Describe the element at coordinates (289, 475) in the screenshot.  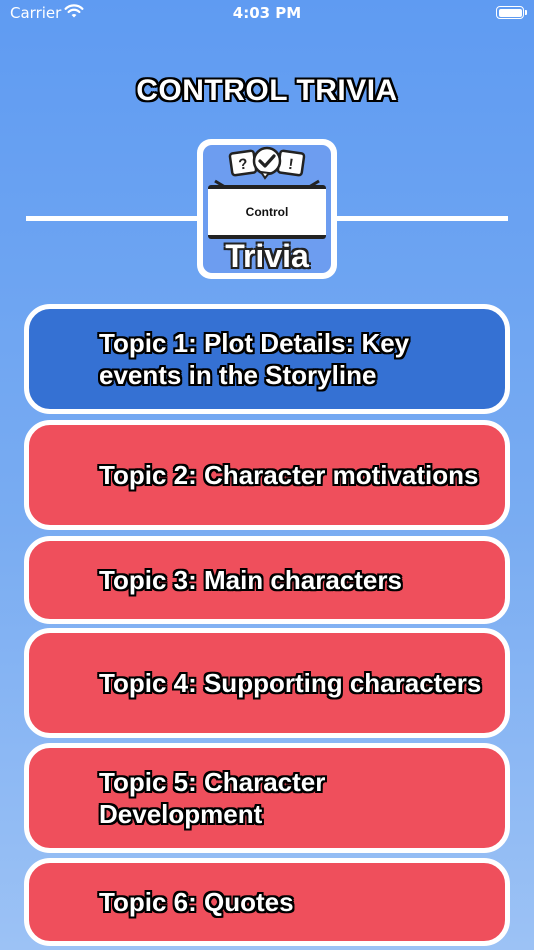
I see `topic-label: Topic 2: Character motivations` at that location.